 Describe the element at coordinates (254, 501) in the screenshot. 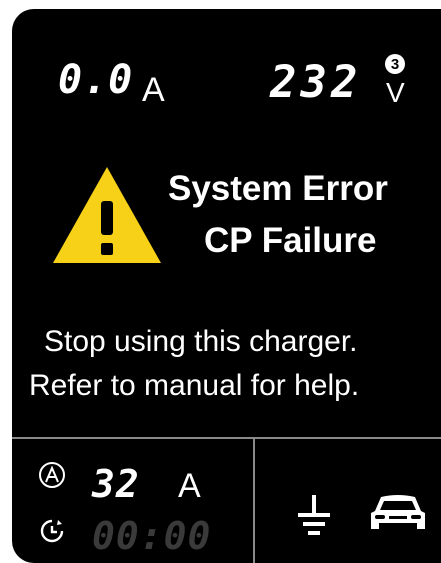

I see `divider-vertical` at that location.